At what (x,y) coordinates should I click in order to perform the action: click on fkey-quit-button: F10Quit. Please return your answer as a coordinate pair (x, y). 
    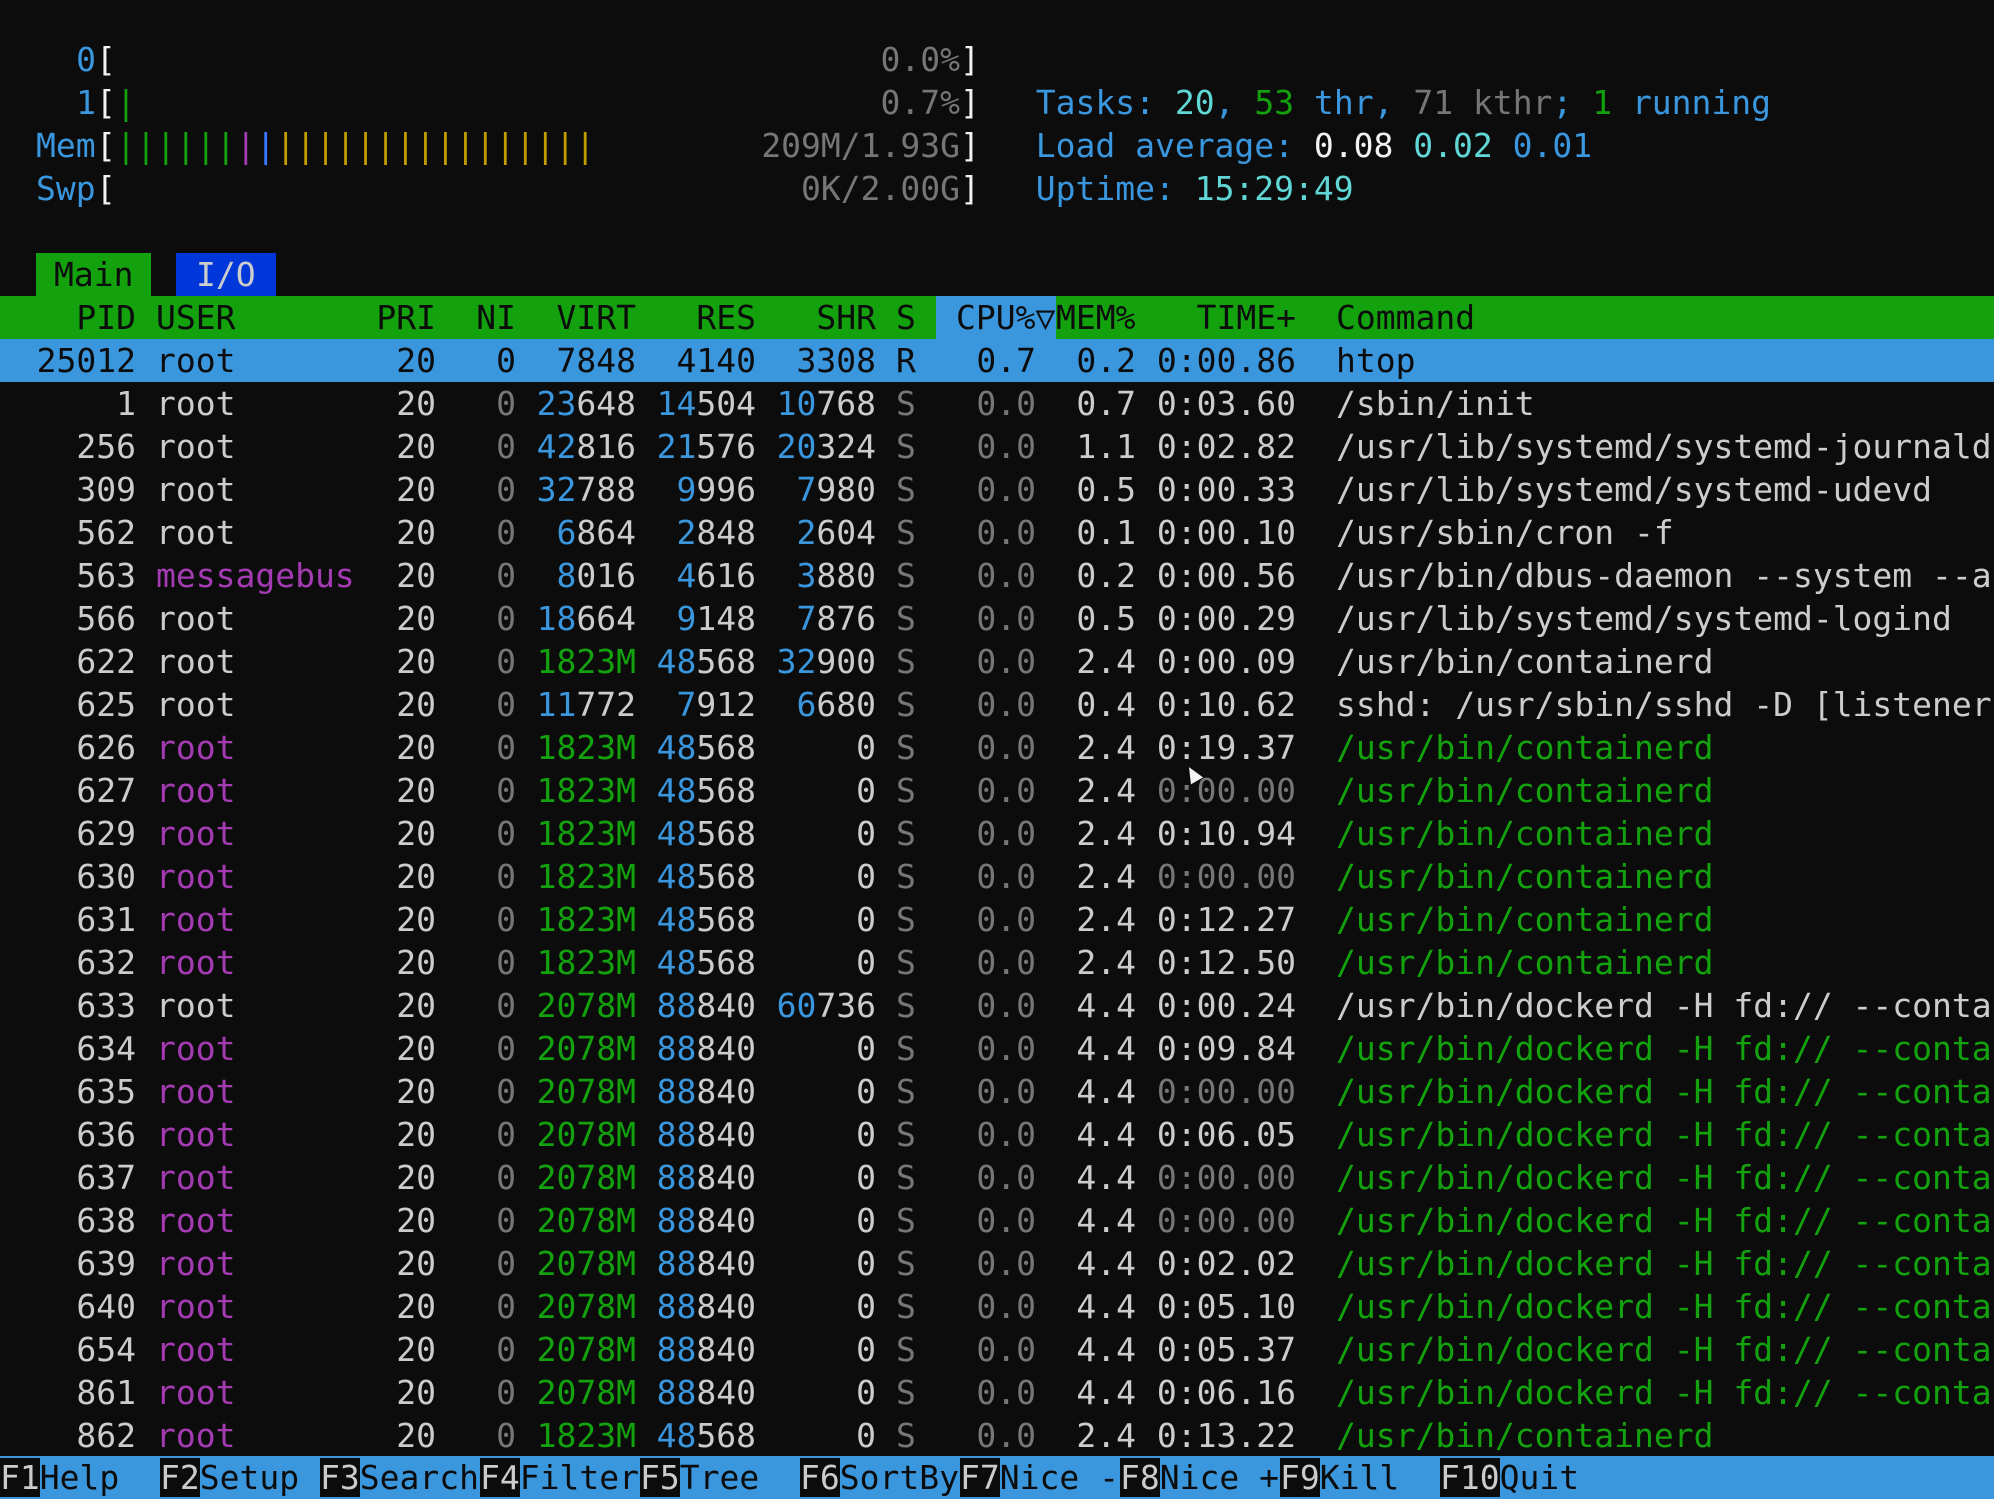
    Looking at the image, I should click on (1509, 1477).